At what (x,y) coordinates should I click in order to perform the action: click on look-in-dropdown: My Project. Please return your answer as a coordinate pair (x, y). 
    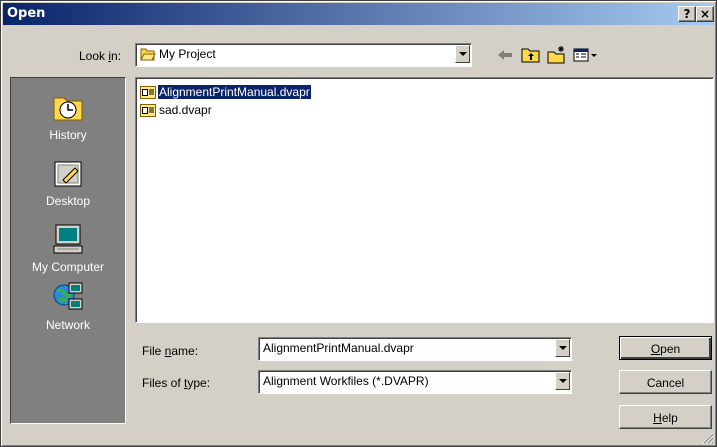
    Looking at the image, I should click on (303, 55).